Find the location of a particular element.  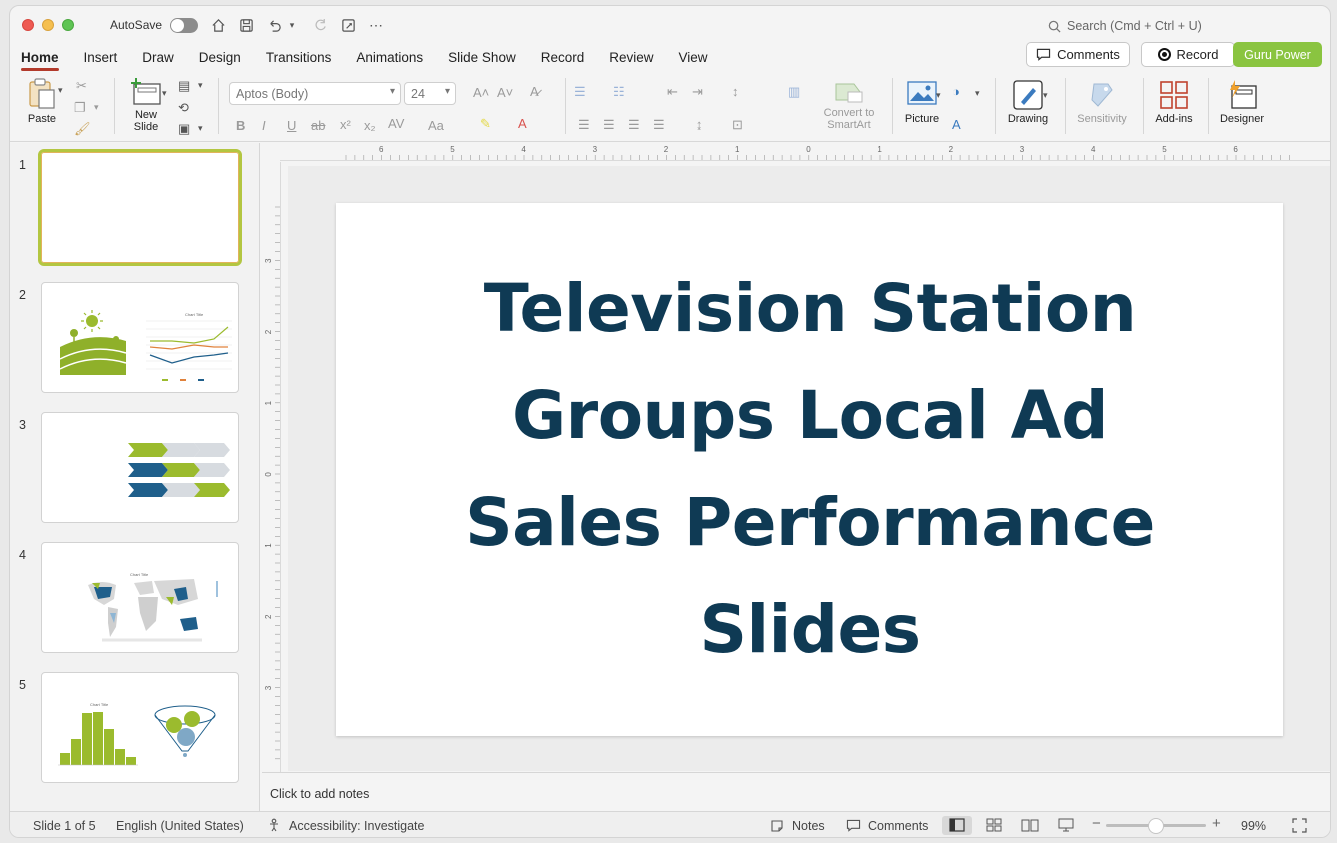

shapes-icon: ◑ is located at coordinates (956, 91).